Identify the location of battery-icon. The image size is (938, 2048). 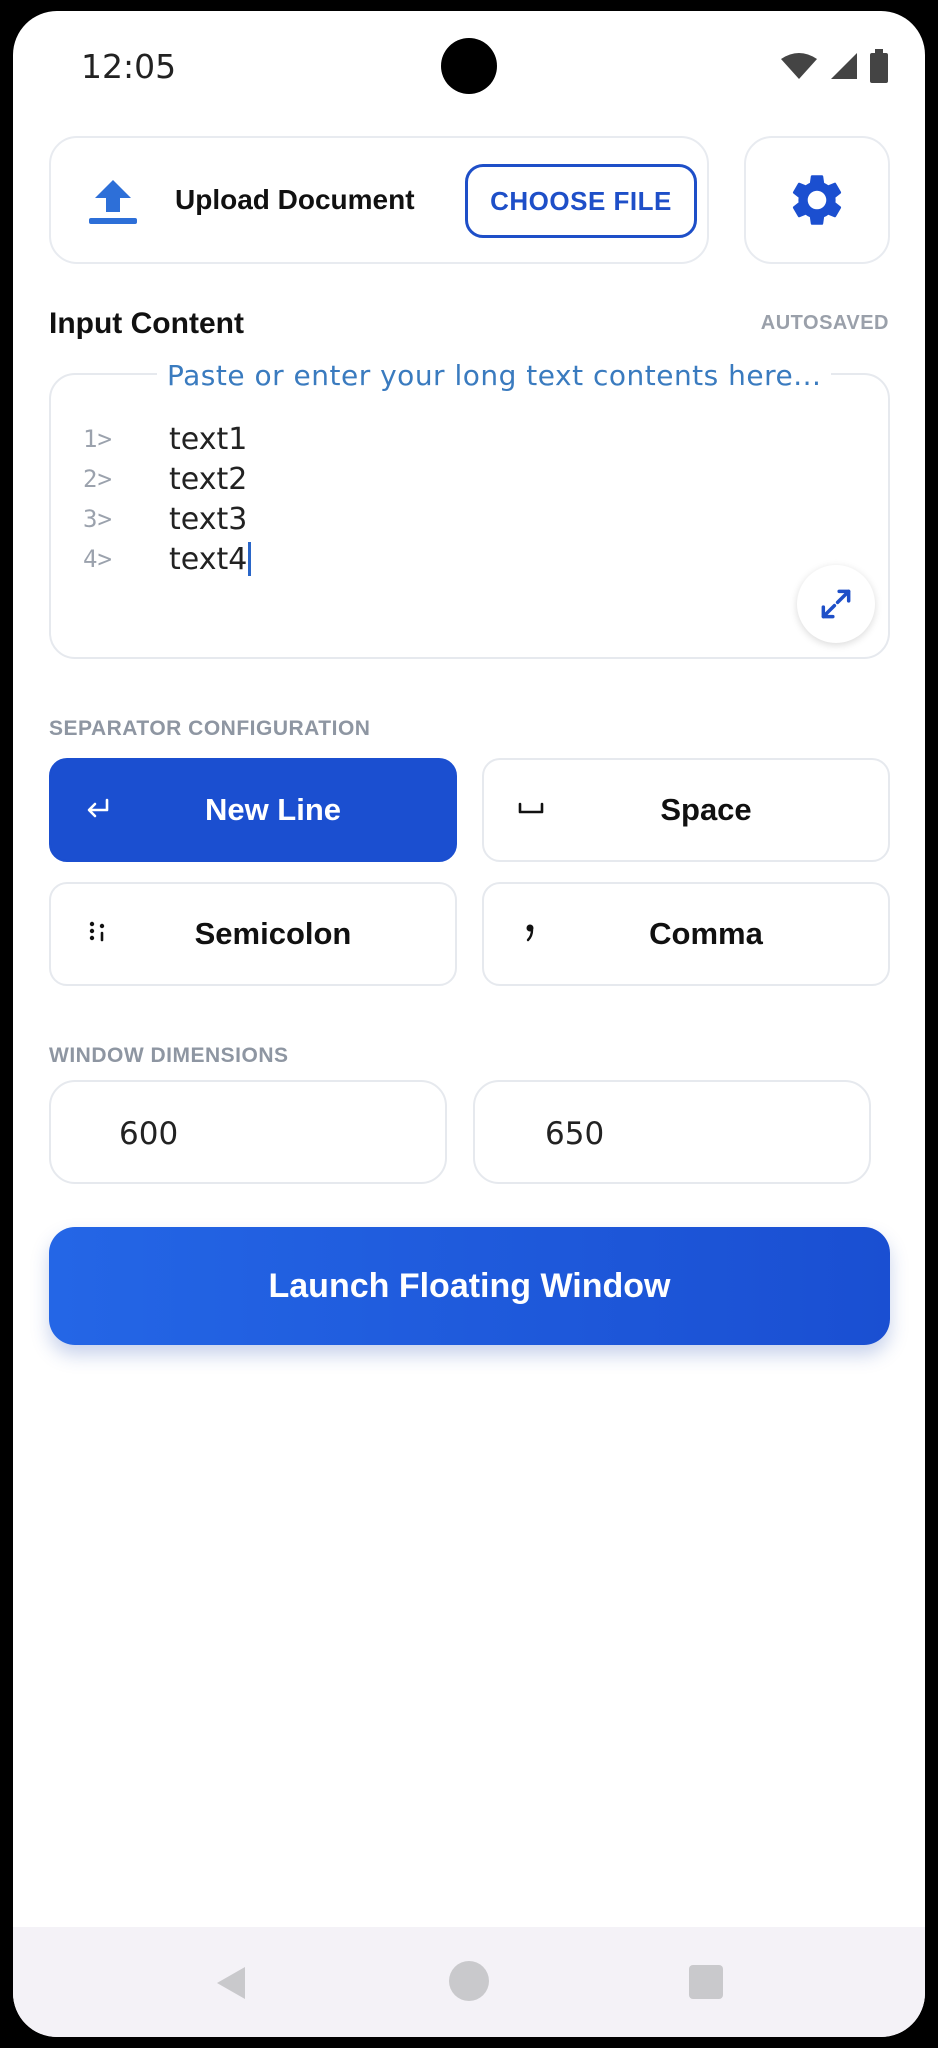
(879, 66).